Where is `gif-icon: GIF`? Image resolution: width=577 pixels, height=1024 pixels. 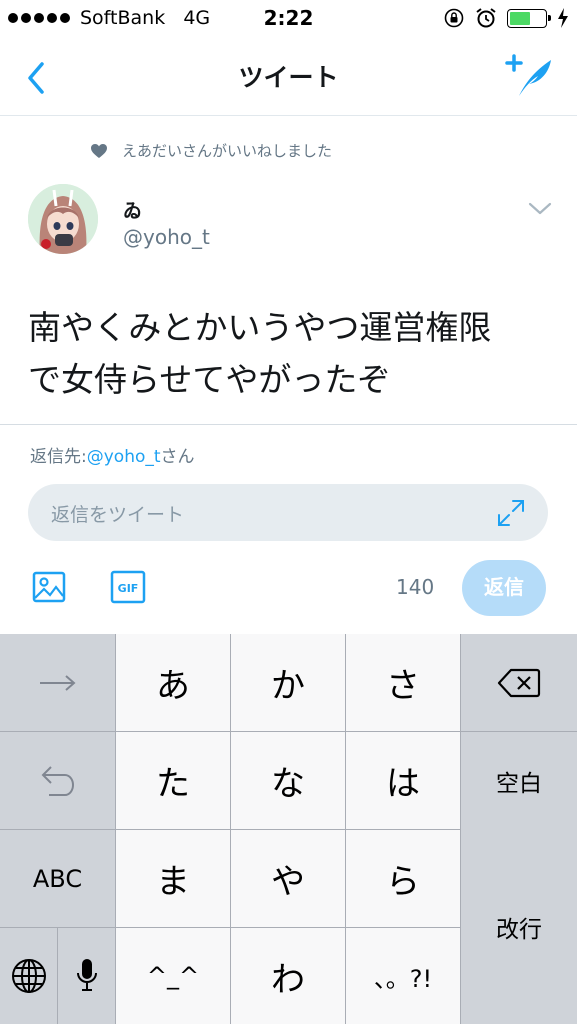 gif-icon: GIF is located at coordinates (128, 587).